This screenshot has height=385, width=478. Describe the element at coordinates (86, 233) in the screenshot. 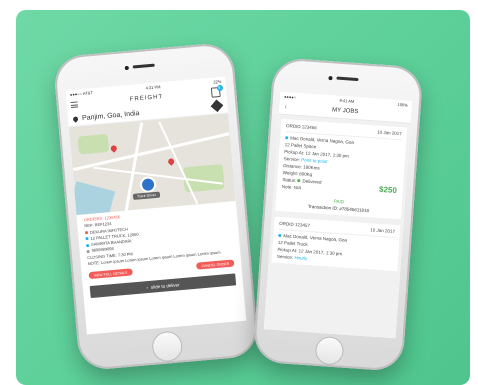

I see `company-icon` at that location.